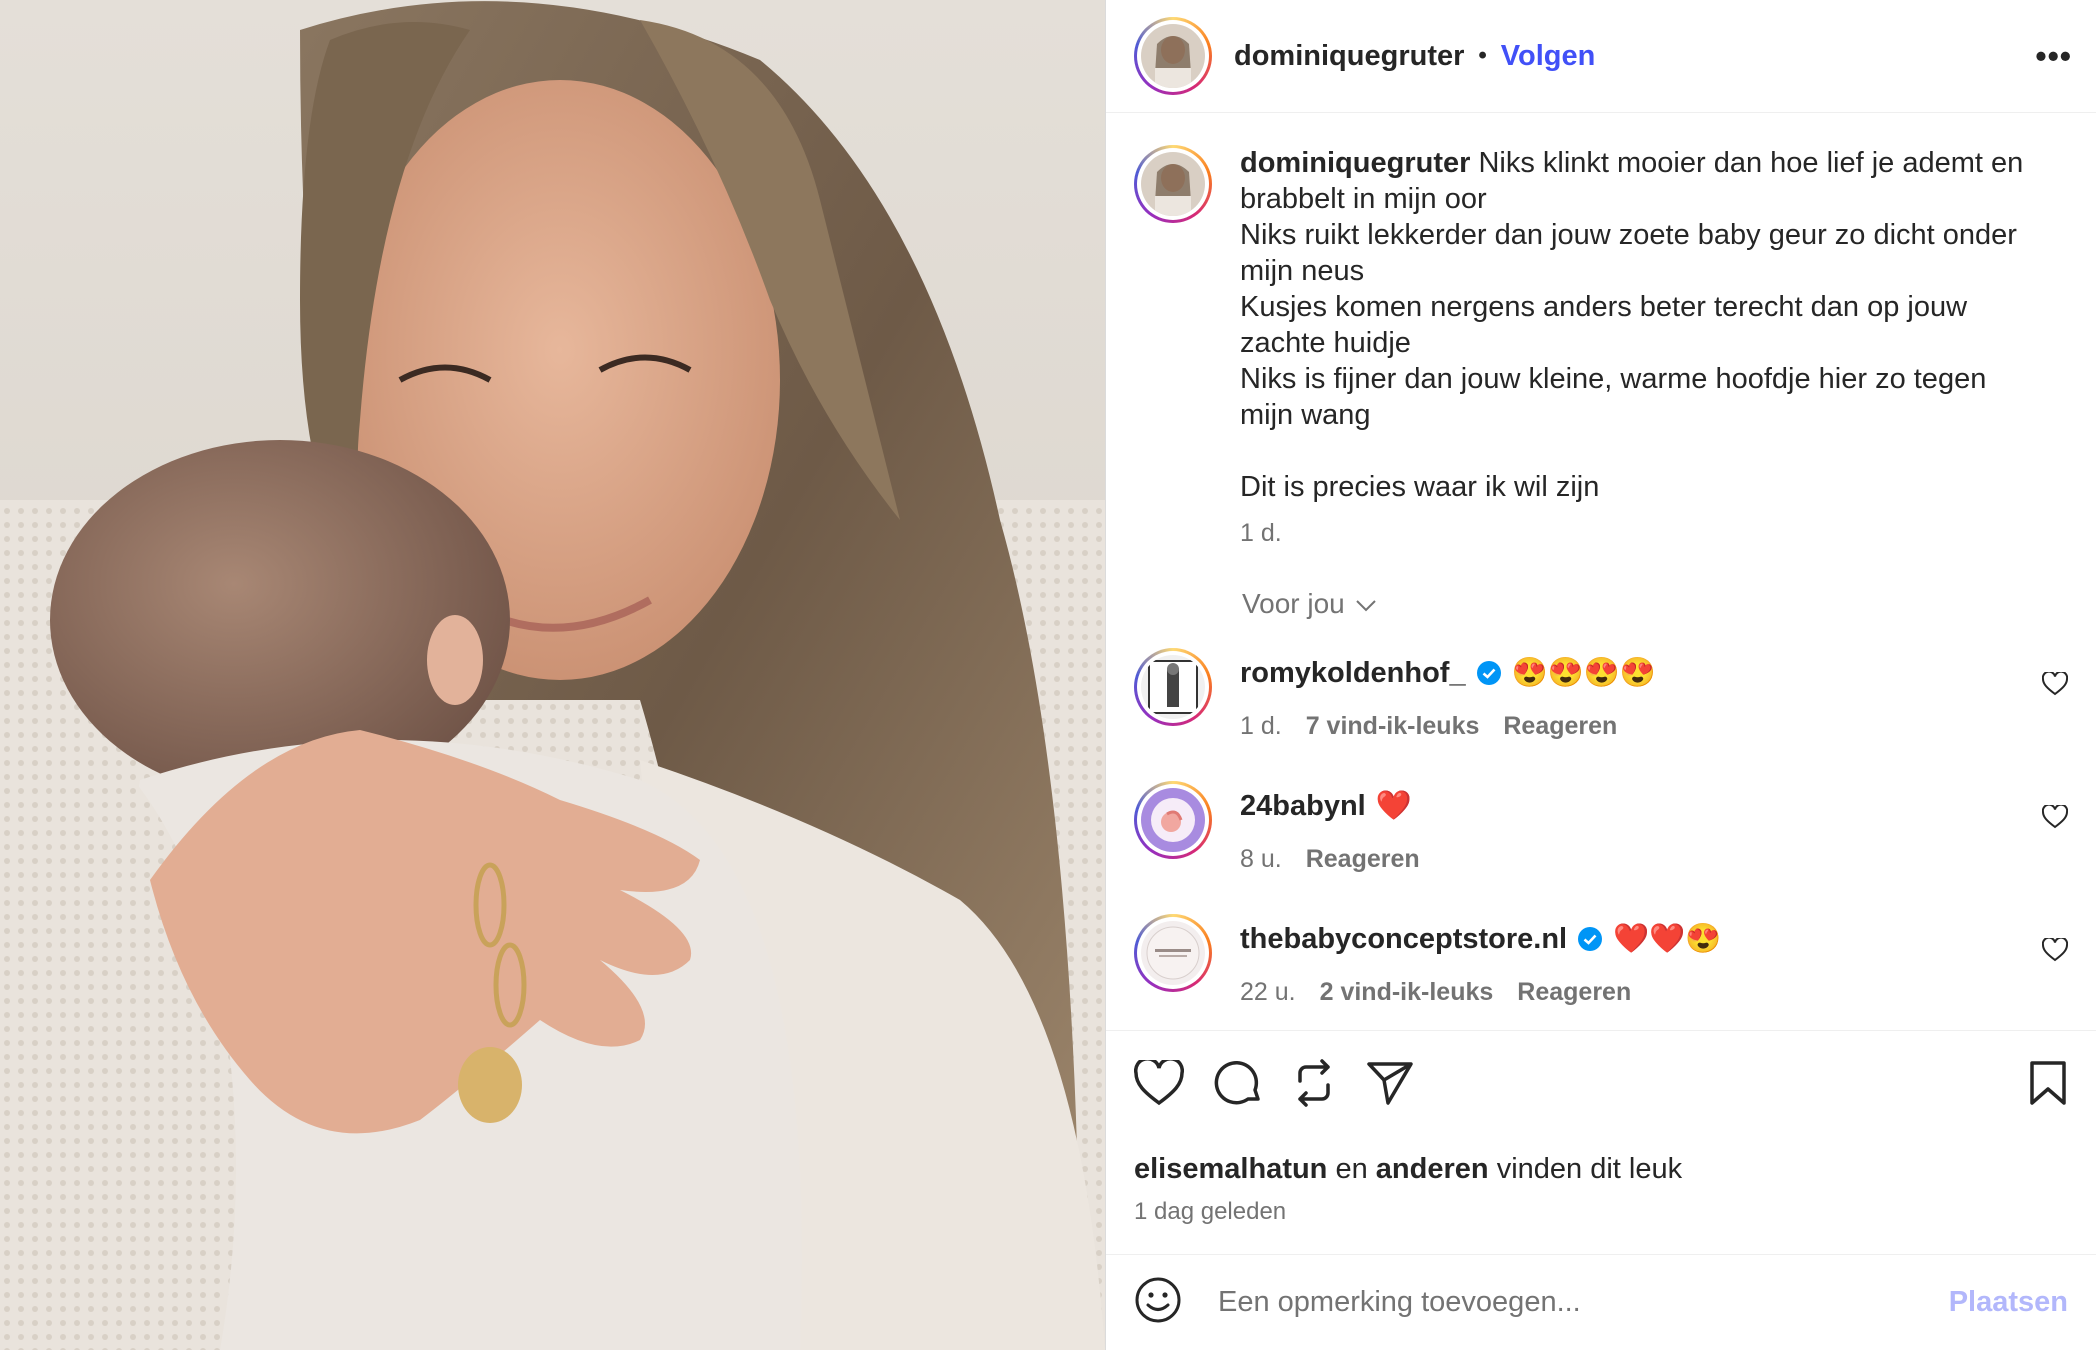 The height and width of the screenshot is (1350, 2096). I want to click on commenter-username: thebabyconceptstore.nl, so click(1403, 939).